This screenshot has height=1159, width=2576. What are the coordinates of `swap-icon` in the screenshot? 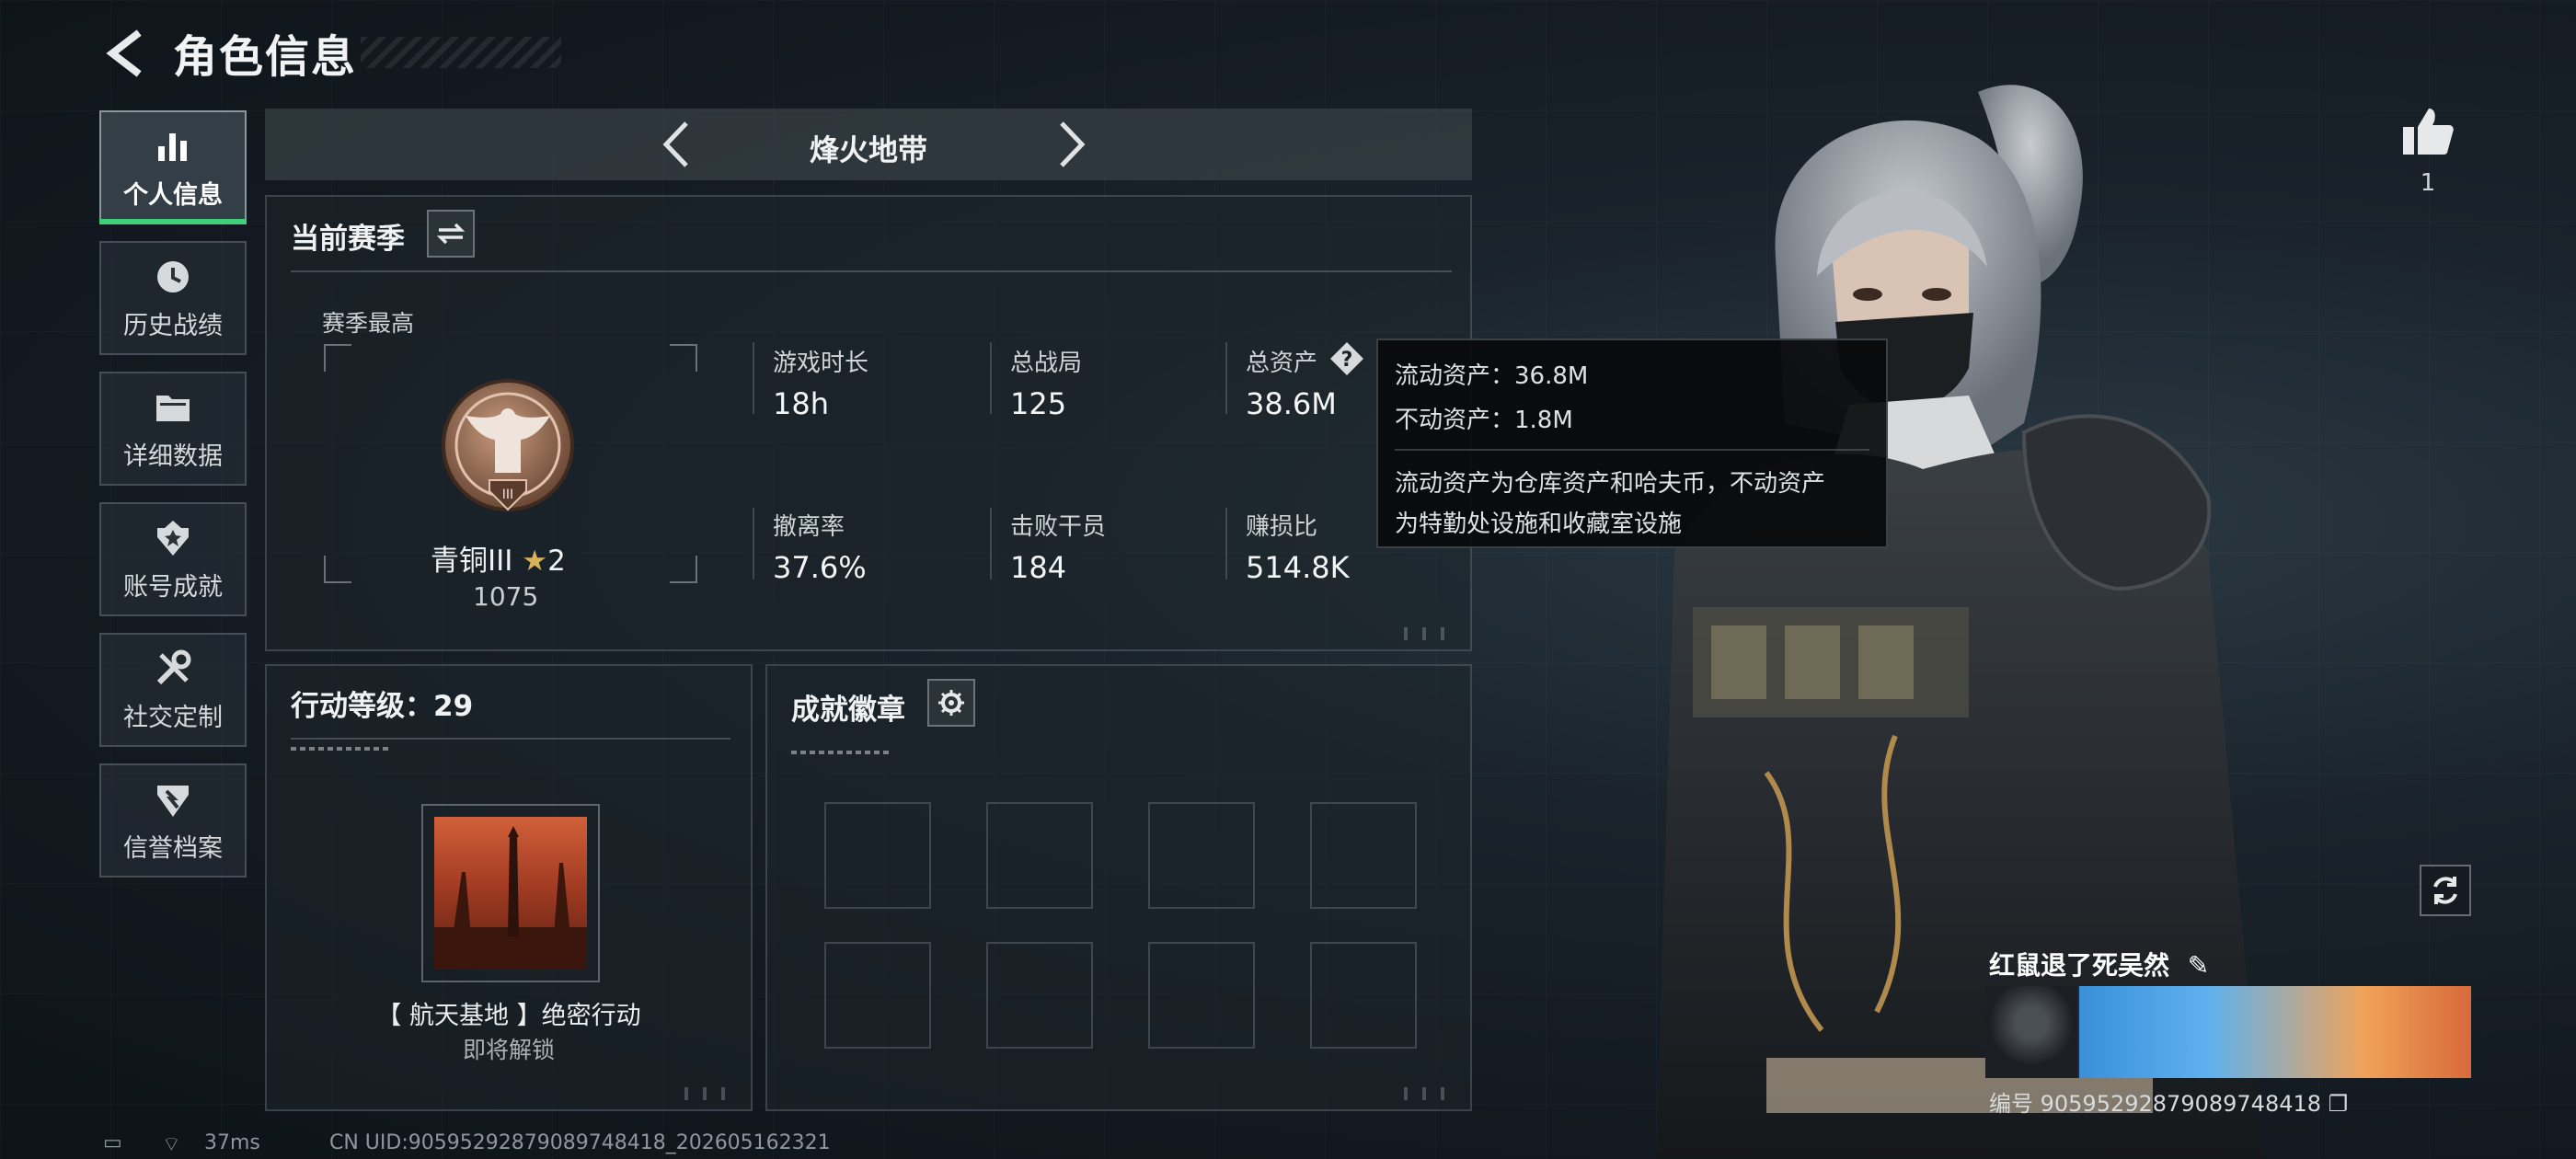 It's located at (451, 234).